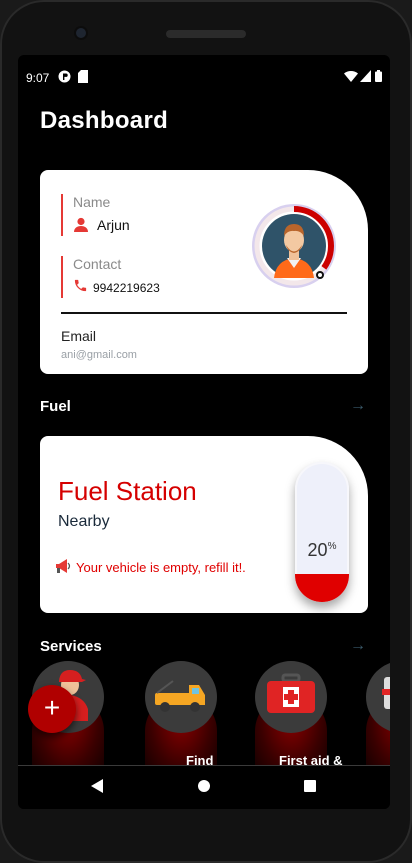 The image size is (412, 863). Describe the element at coordinates (84, 521) in the screenshot. I see `fuel-card-subtitle: Nearby` at that location.